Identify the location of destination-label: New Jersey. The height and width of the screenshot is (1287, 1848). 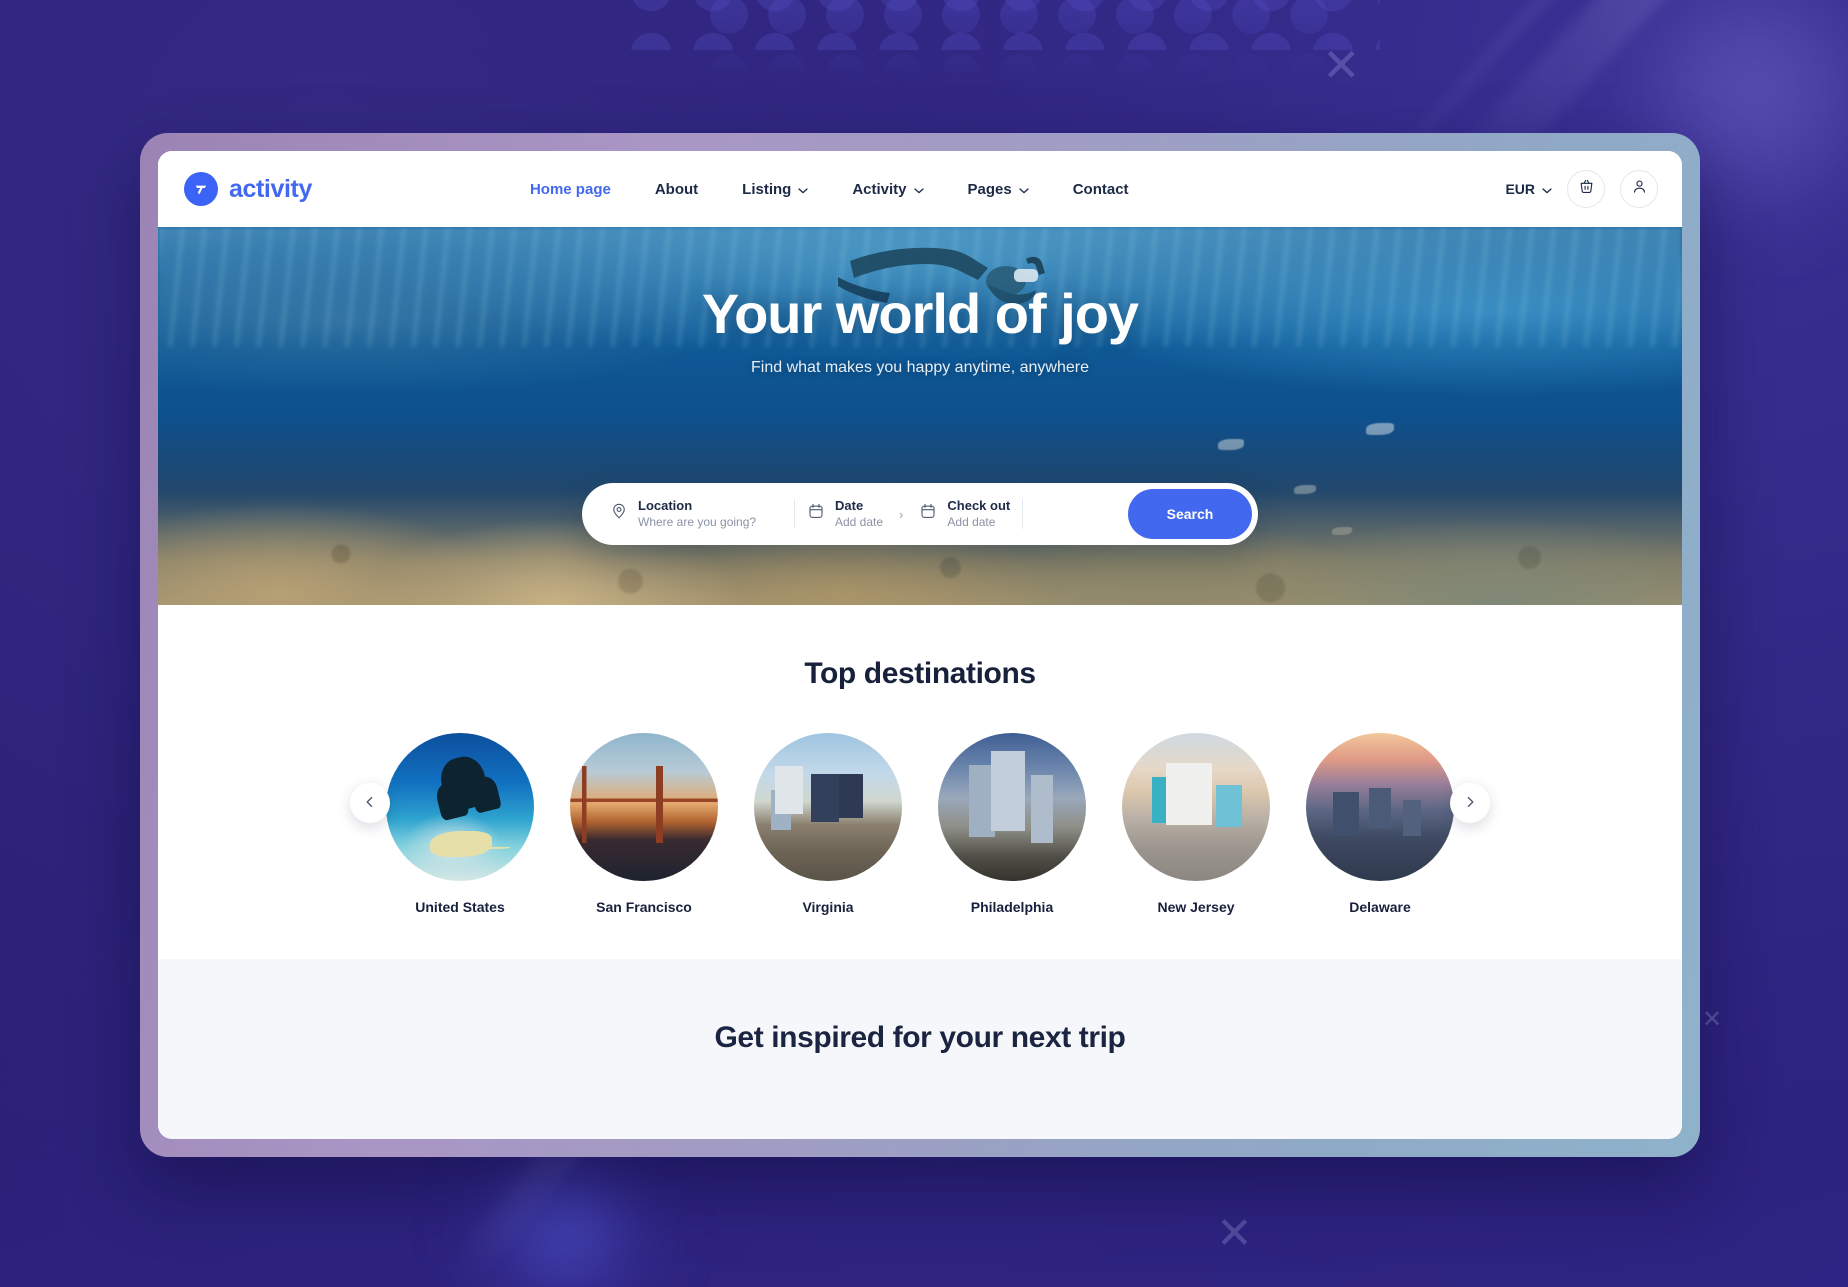
(1196, 907).